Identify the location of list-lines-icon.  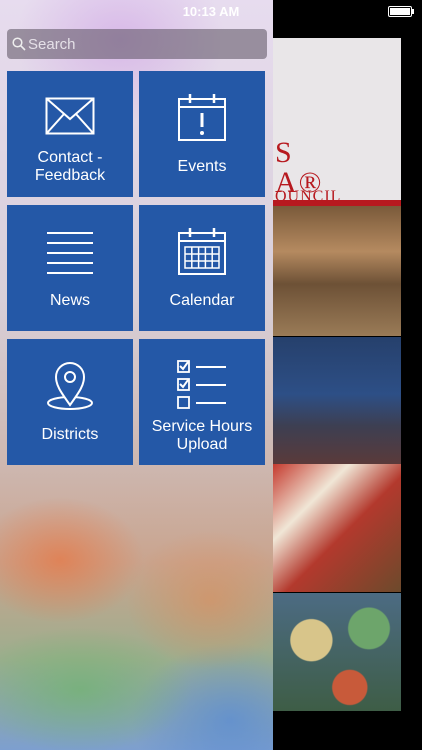
(70, 253).